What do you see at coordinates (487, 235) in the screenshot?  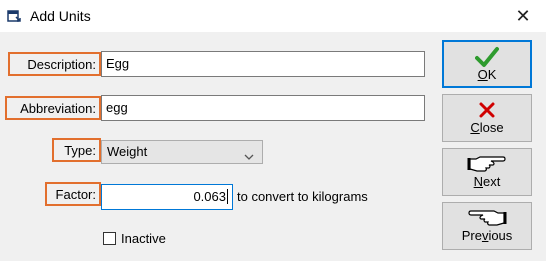 I see `previous-label: Previous` at bounding box center [487, 235].